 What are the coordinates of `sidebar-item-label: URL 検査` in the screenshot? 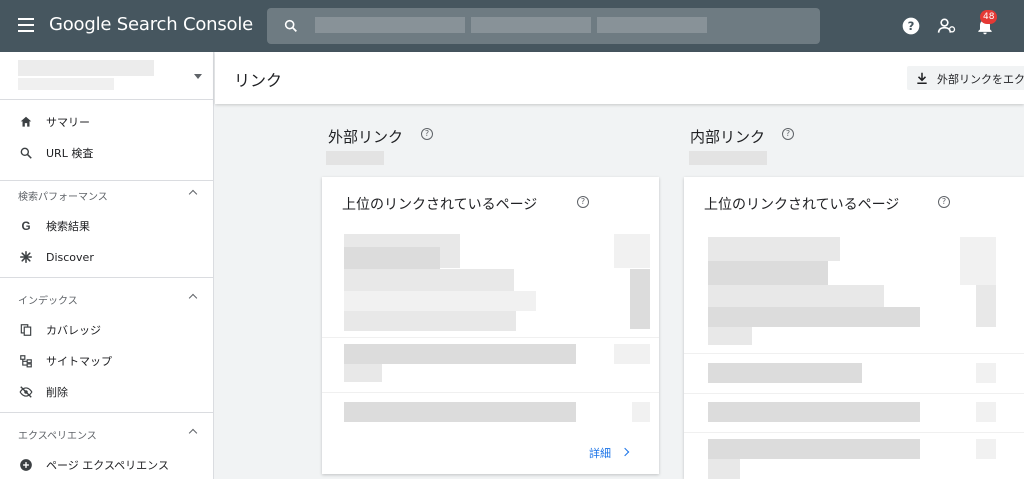 It's located at (70, 153).